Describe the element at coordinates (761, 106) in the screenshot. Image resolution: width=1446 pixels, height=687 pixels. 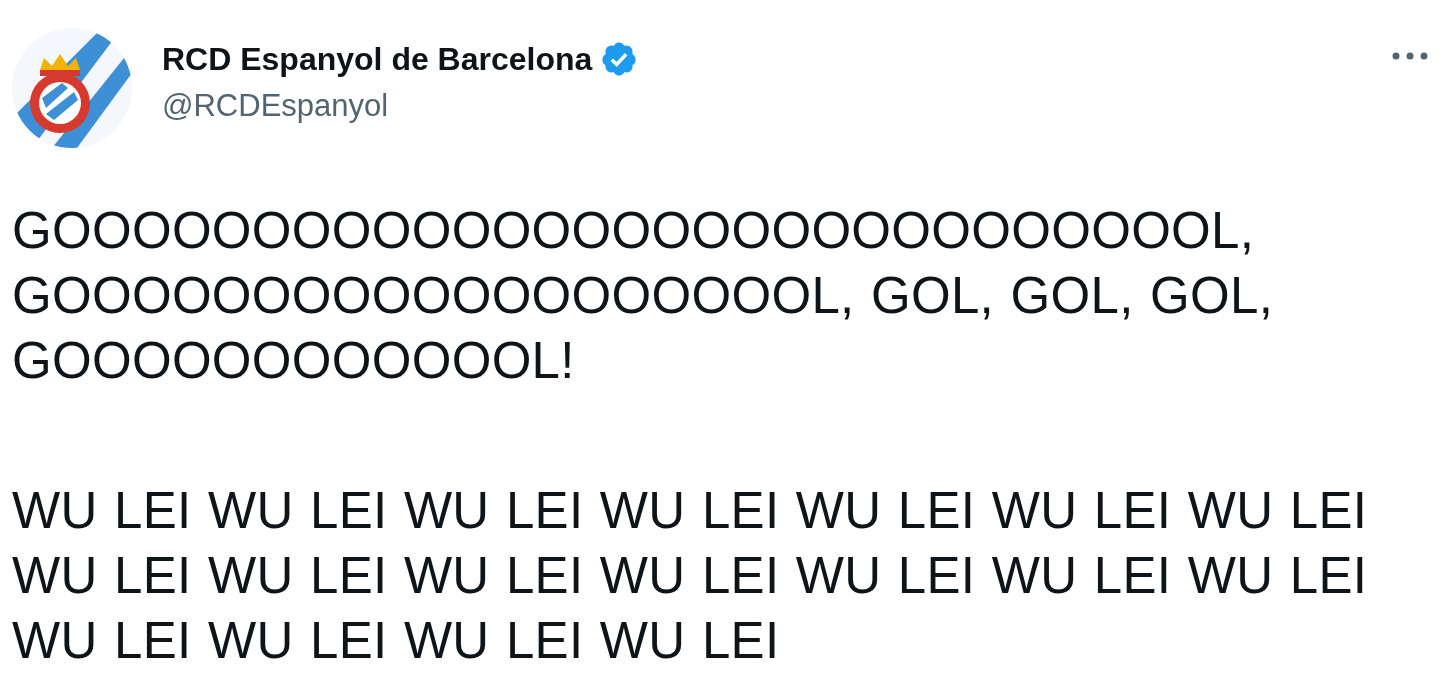
I see `author-handle: @RCDEspanyol` at that location.